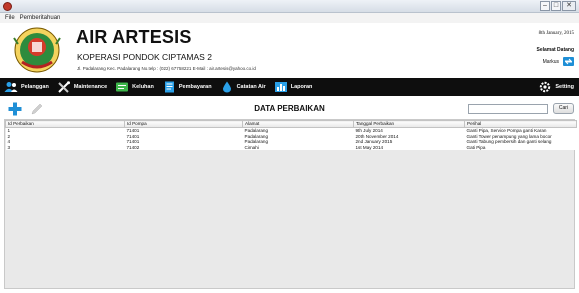 The width and height of the screenshot is (579, 293). I want to click on table-cell: Gati Pipa, so click(520, 147).